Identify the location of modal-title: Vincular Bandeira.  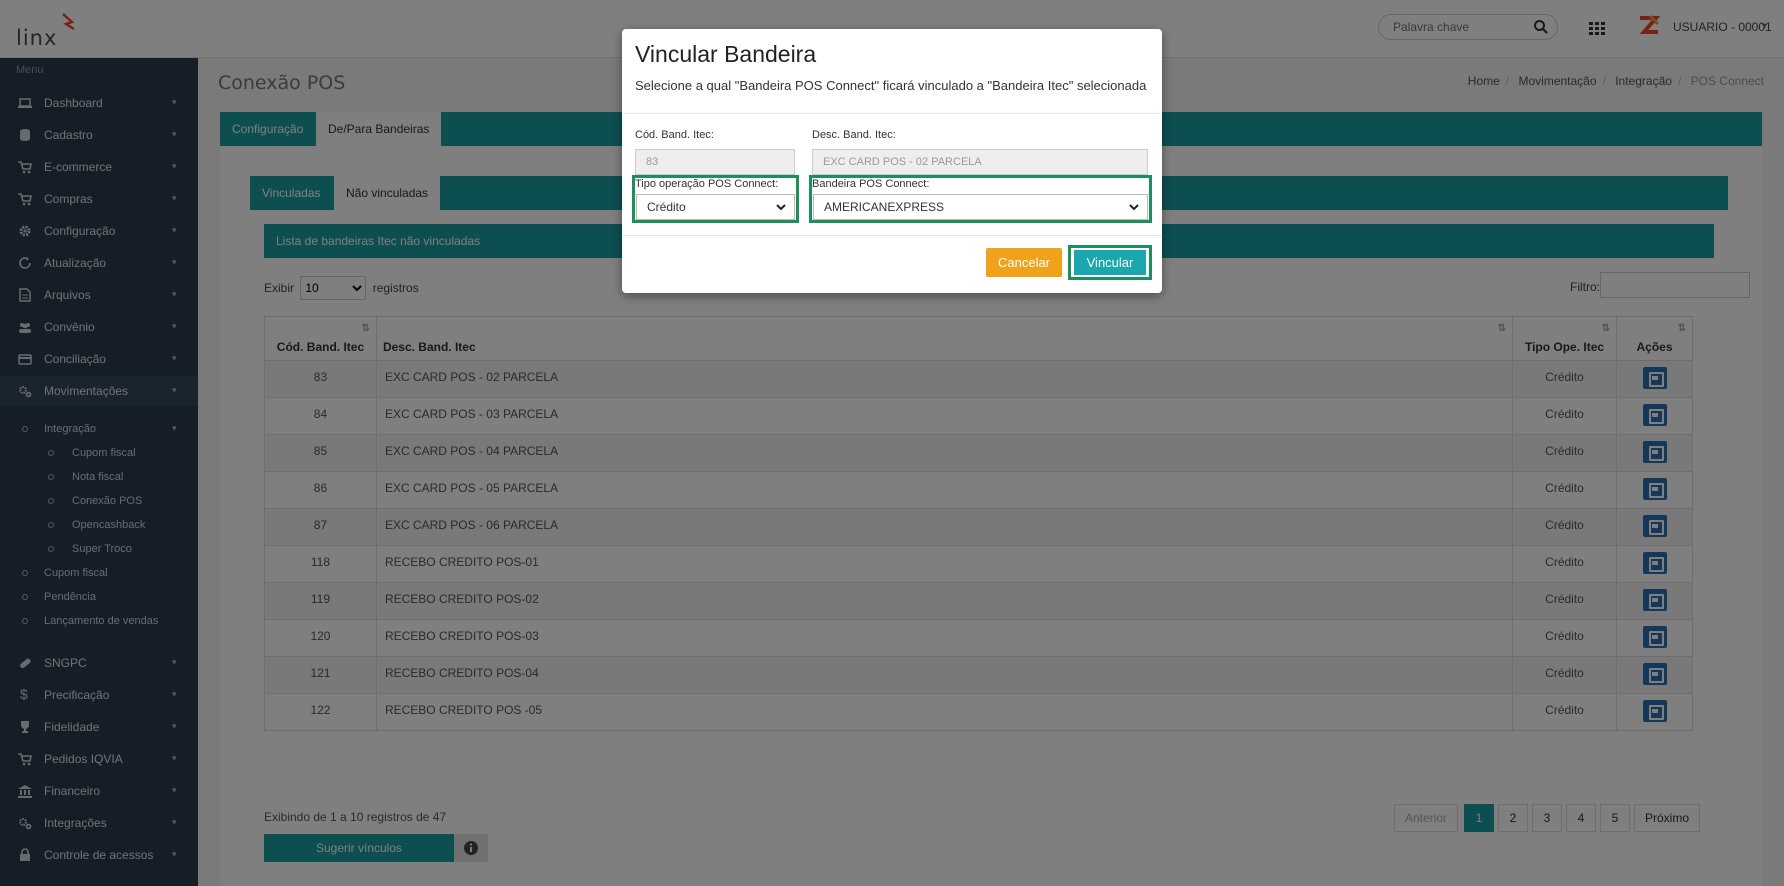
(726, 54).